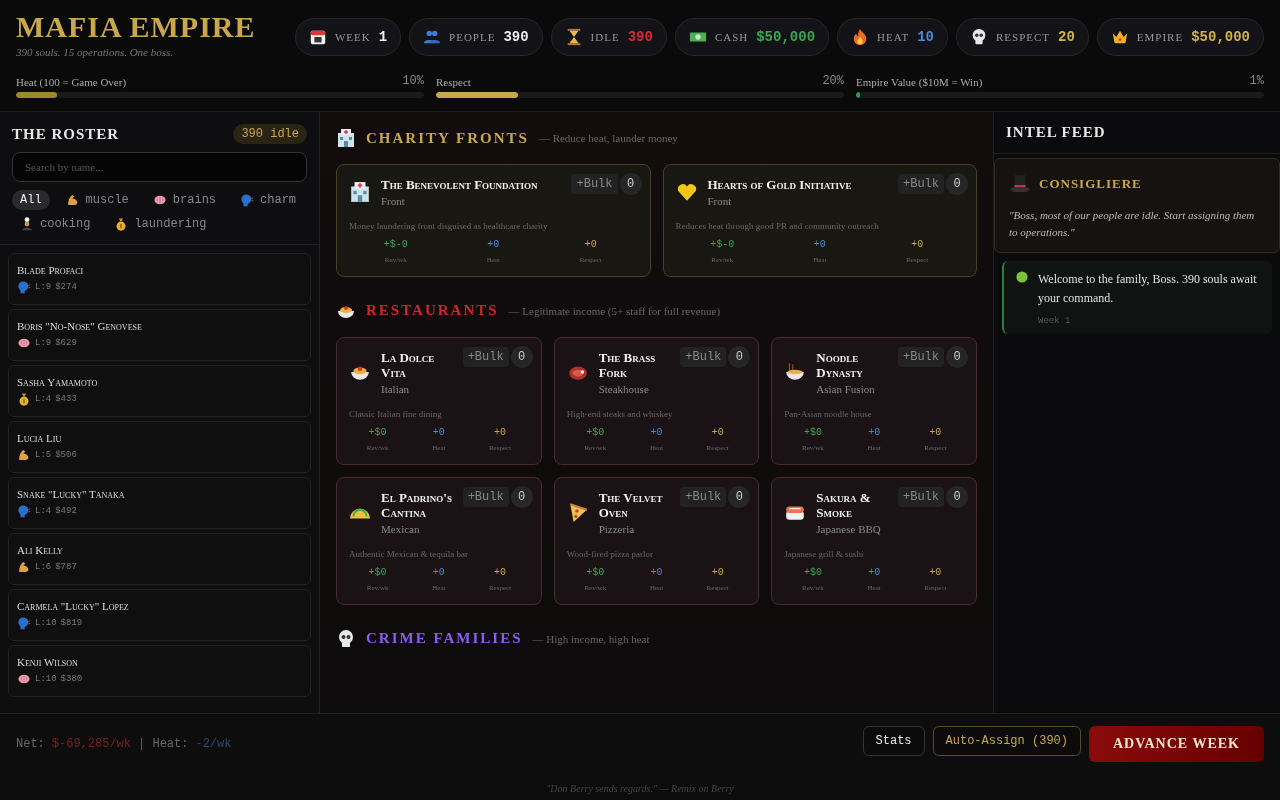 This screenshot has height=800, width=1280. What do you see at coordinates (1055, 320) in the screenshot?
I see `feed-week: Week 1` at bounding box center [1055, 320].